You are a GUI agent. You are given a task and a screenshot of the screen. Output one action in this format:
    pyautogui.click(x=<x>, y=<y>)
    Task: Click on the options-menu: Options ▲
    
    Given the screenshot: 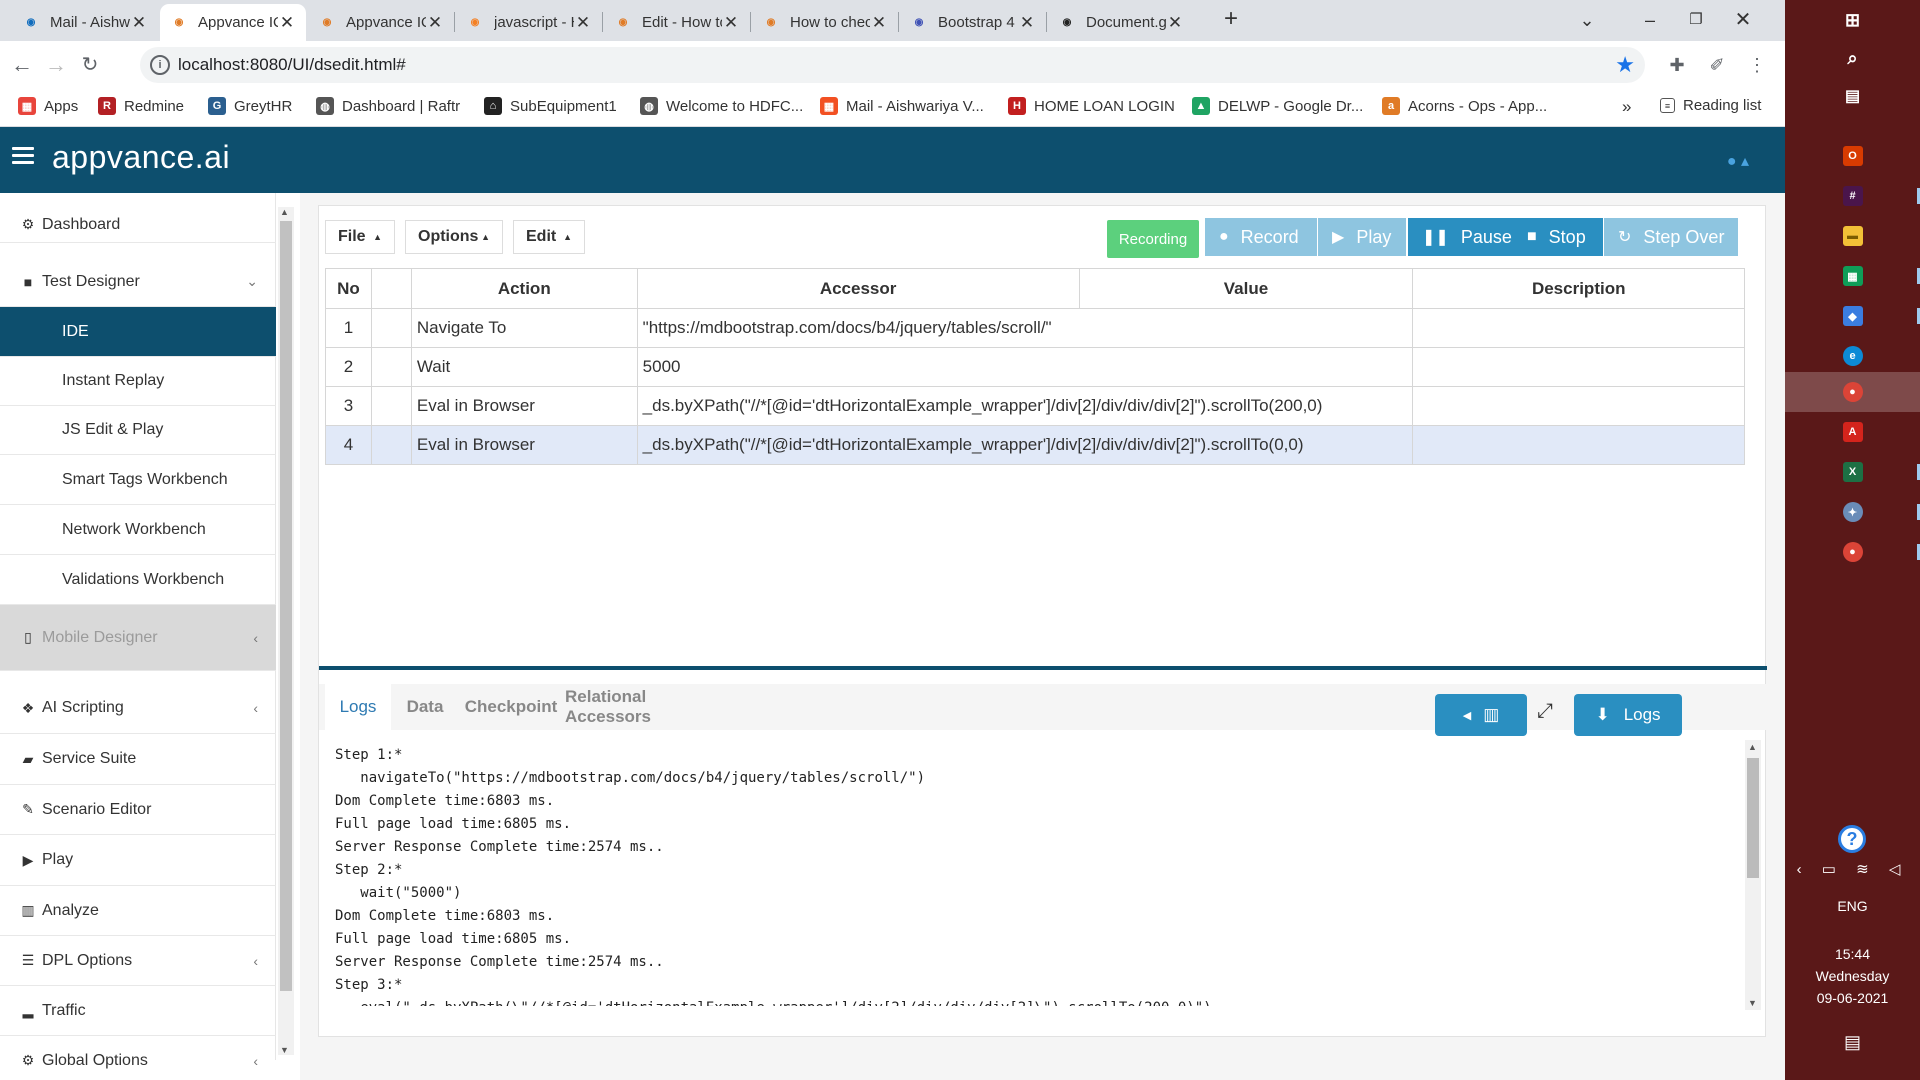 What is the action you would take?
    pyautogui.click(x=454, y=237)
    